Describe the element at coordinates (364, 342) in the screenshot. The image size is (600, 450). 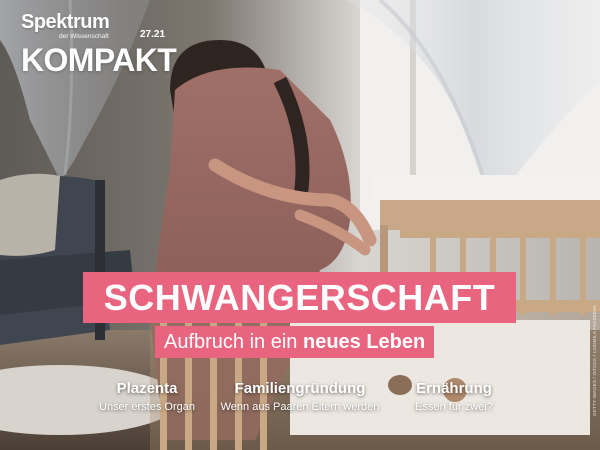
I see `subheadline-bold-text: neues Leben` at that location.